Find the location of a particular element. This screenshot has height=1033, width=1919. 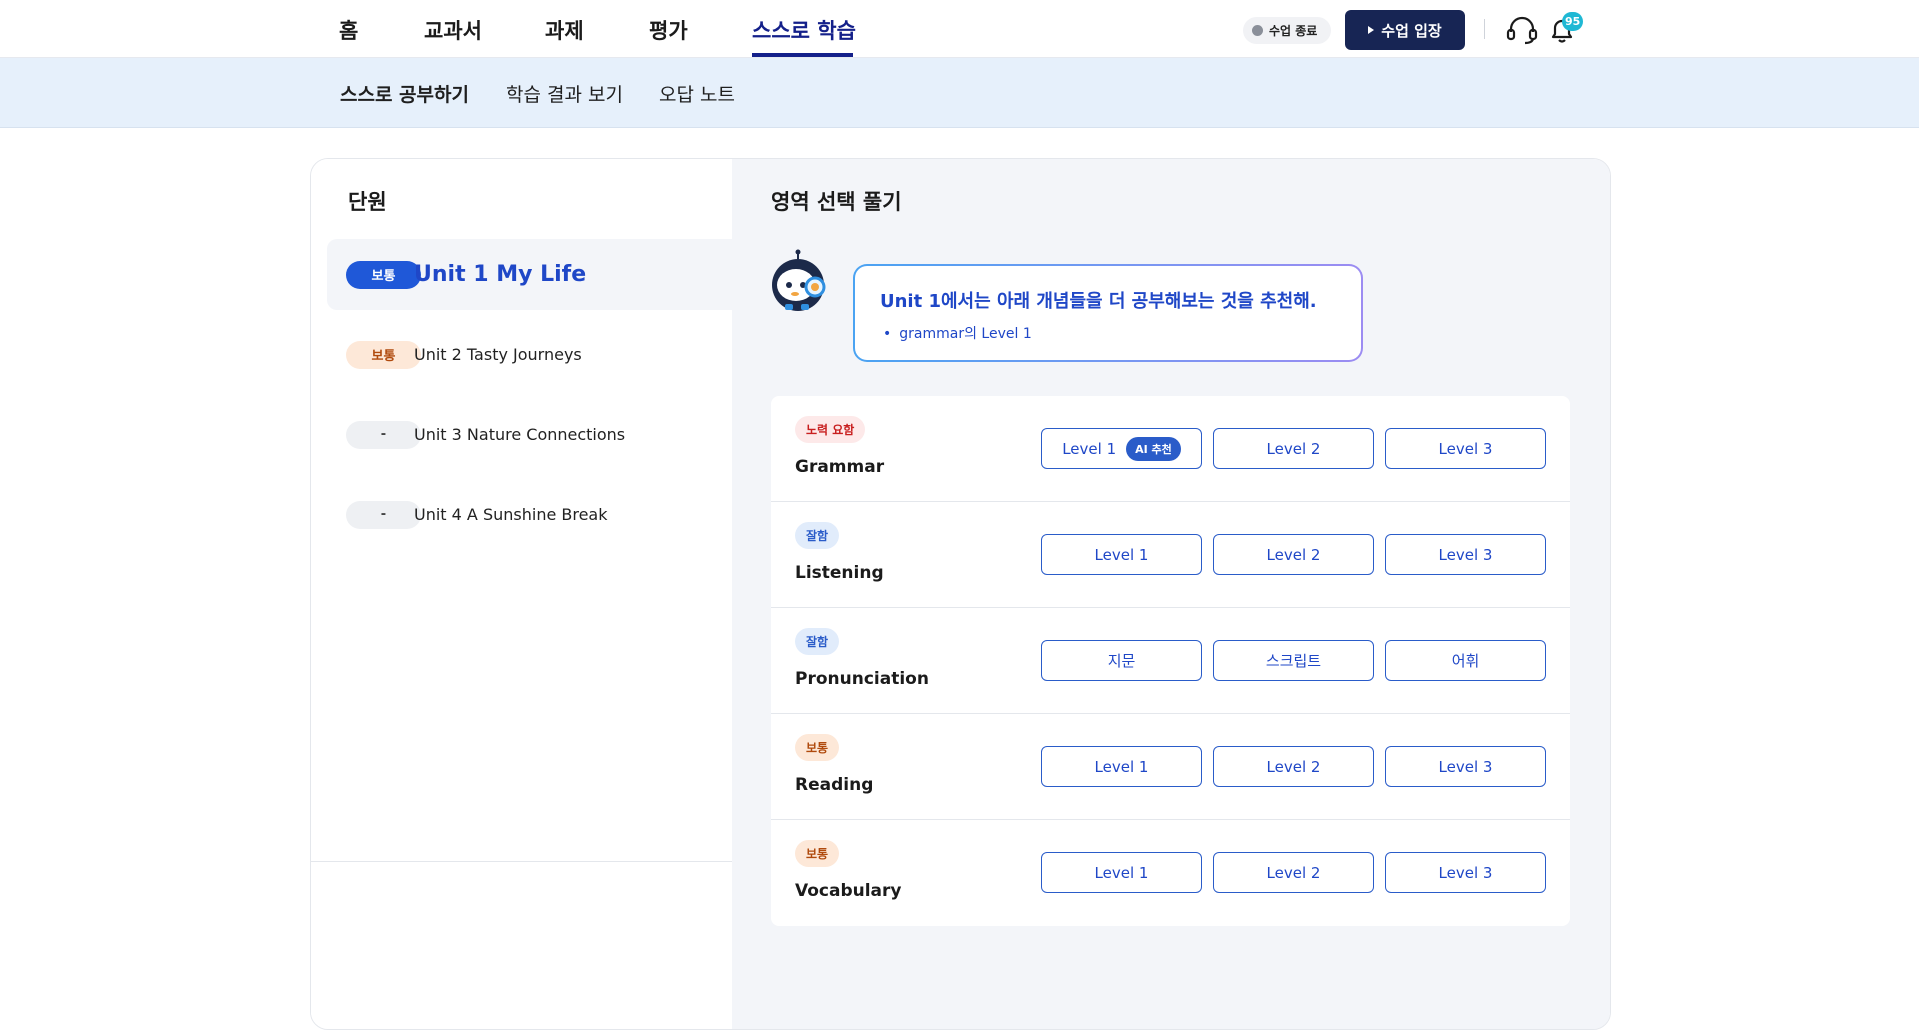

nav-home: 홈 is located at coordinates (348, 30).